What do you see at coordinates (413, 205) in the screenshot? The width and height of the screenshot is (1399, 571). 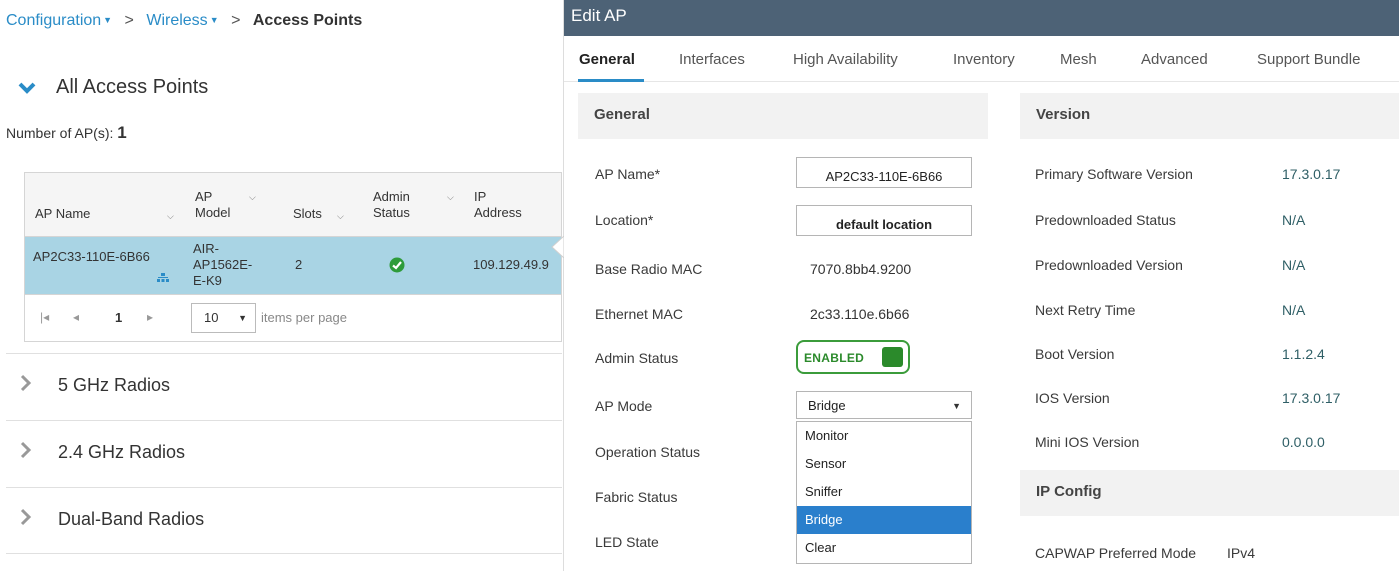 I see `column-admin-status: Admin Status ⌵` at bounding box center [413, 205].